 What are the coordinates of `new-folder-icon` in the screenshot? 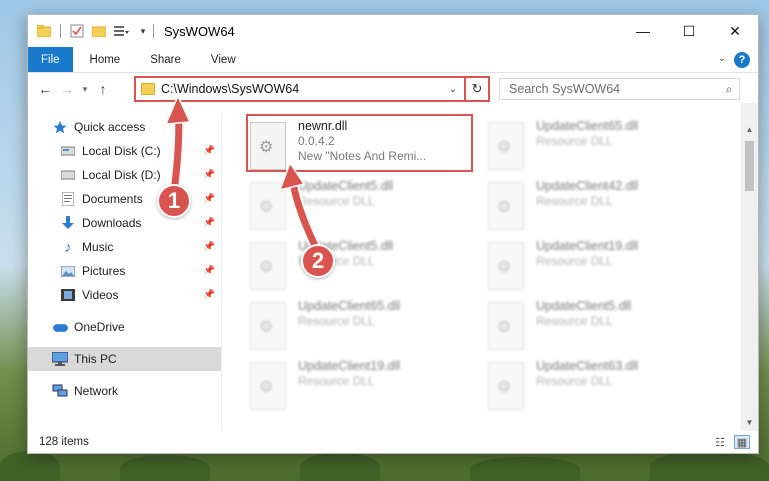 It's located at (99, 31).